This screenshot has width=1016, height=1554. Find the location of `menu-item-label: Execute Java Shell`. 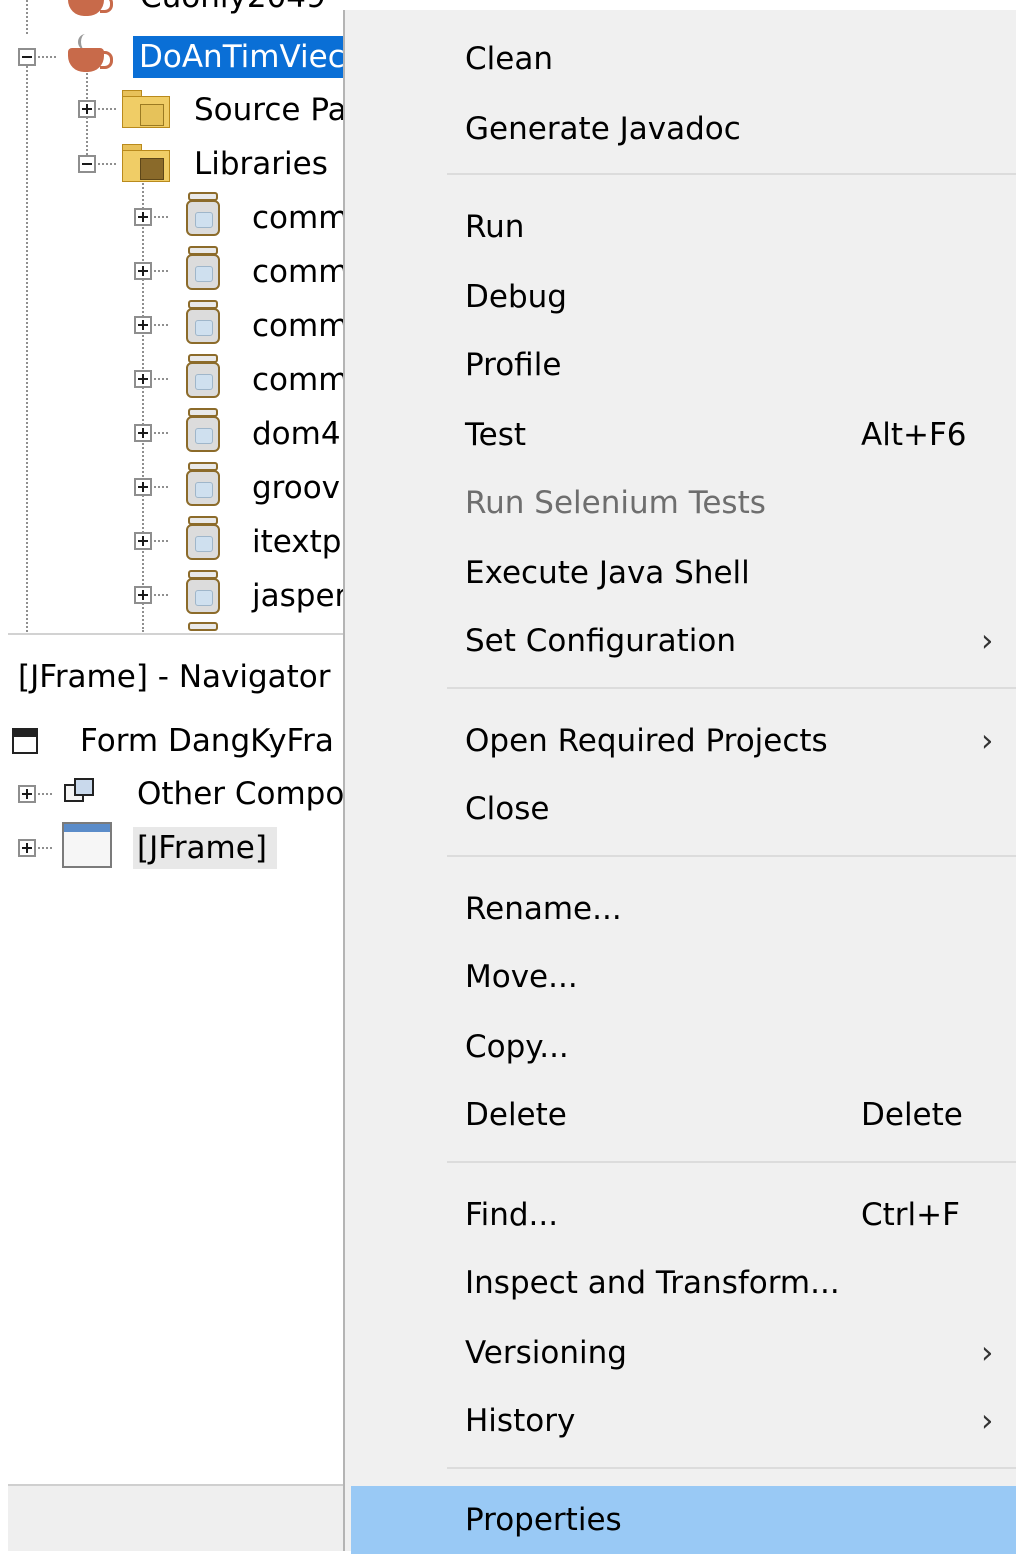

menu-item-label: Execute Java Shell is located at coordinates (607, 573).